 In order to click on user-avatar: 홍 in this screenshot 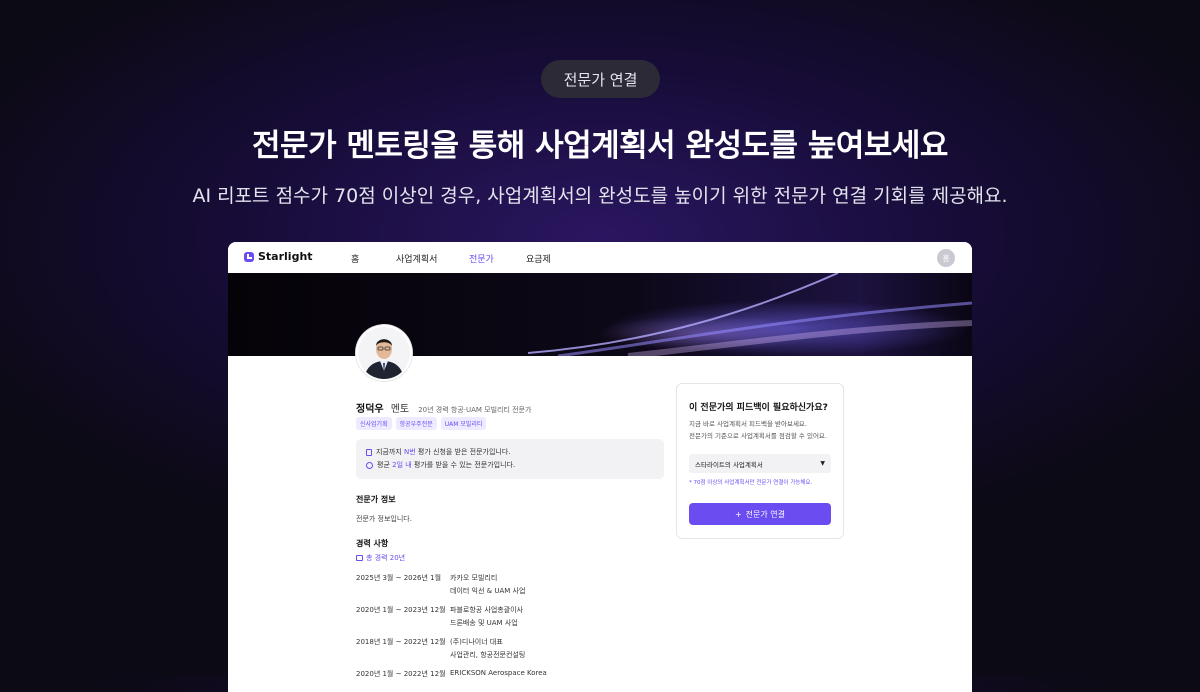, I will do `click(946, 258)`.